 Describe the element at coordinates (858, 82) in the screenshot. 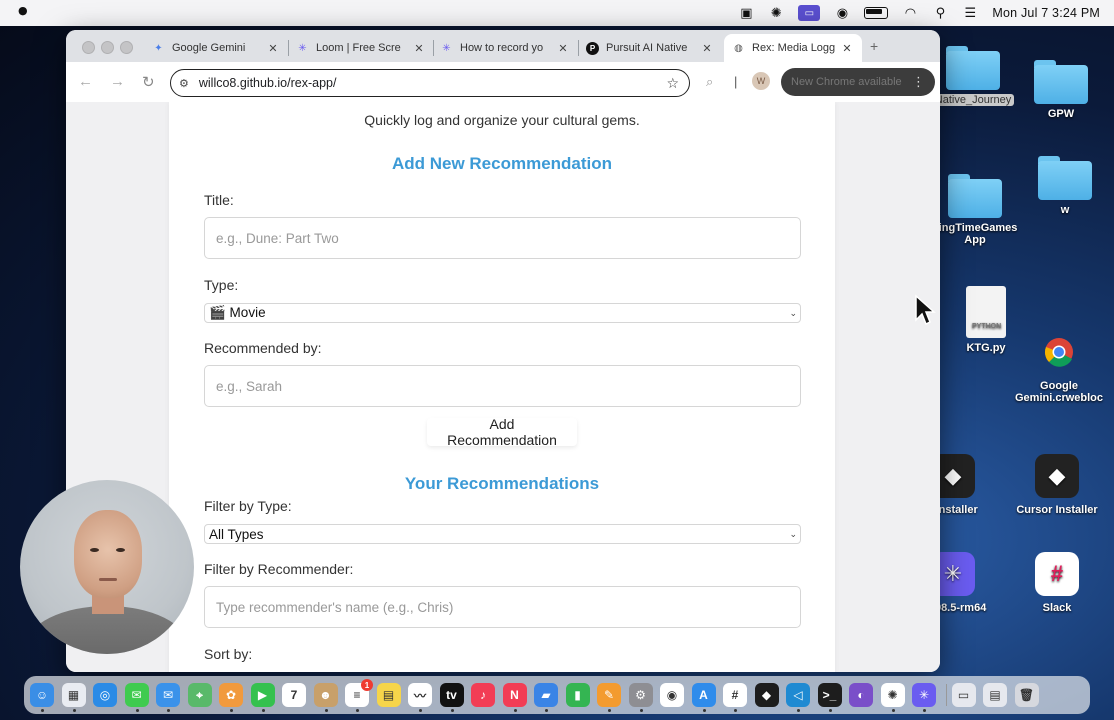

I see `chrome-update-button: New Chrome available ⋮` at that location.